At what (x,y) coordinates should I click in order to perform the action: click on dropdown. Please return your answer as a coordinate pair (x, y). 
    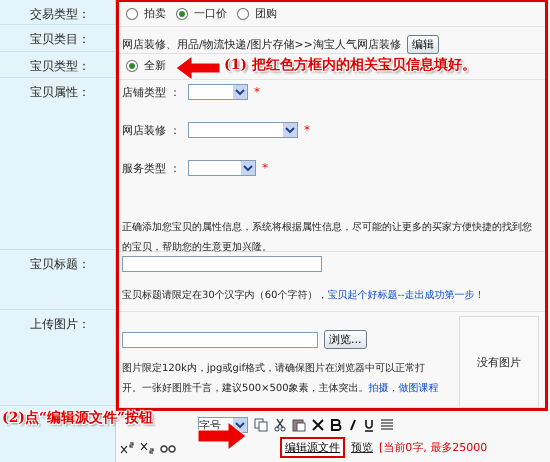
    Looking at the image, I should click on (218, 92).